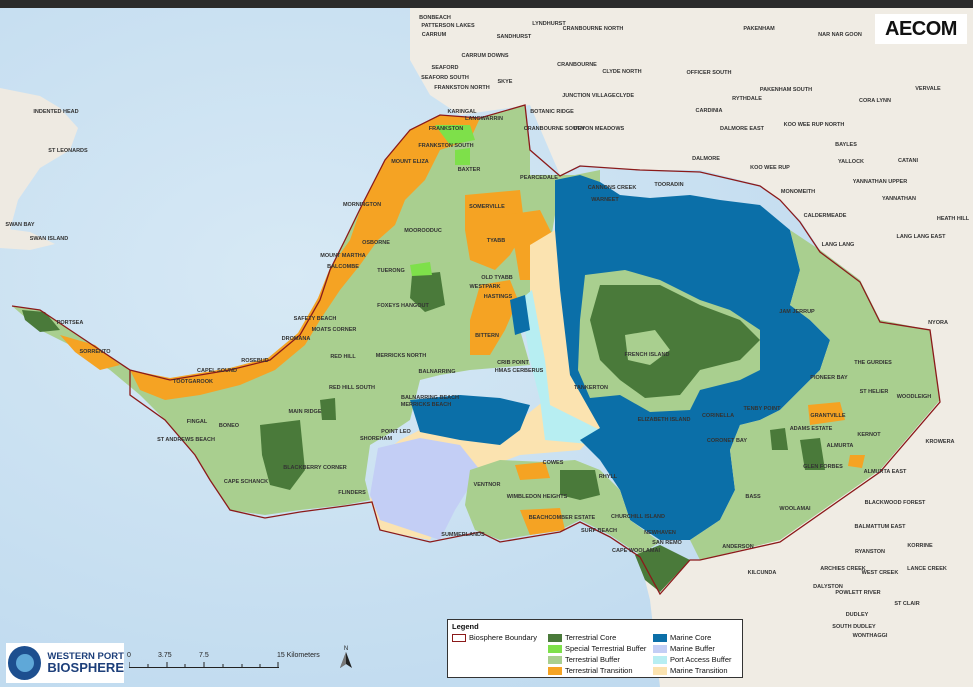  I want to click on legend-label: Biosphere Boundary, so click(503, 637).